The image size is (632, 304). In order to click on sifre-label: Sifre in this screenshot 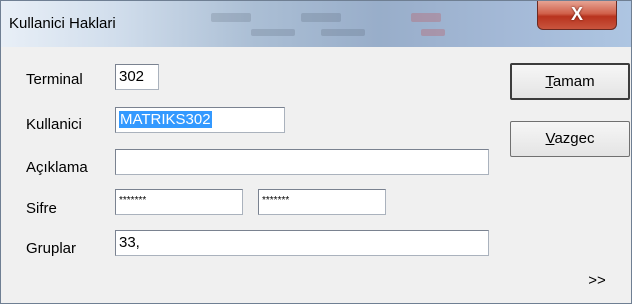, I will do `click(41, 208)`.